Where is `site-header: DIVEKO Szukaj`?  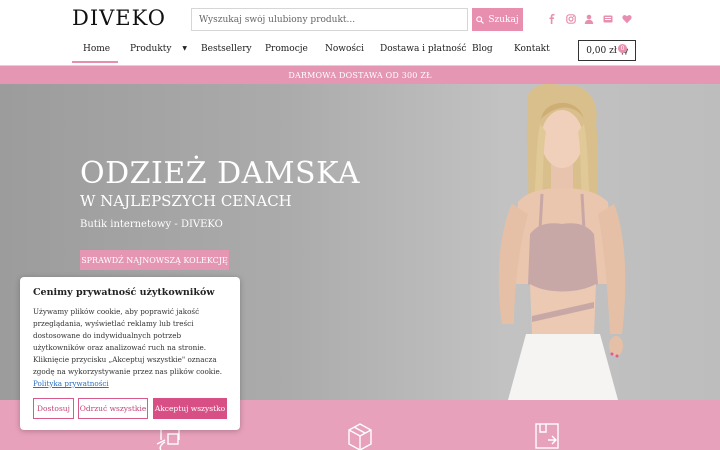 site-header: DIVEKO Szukaj is located at coordinates (360, 19).